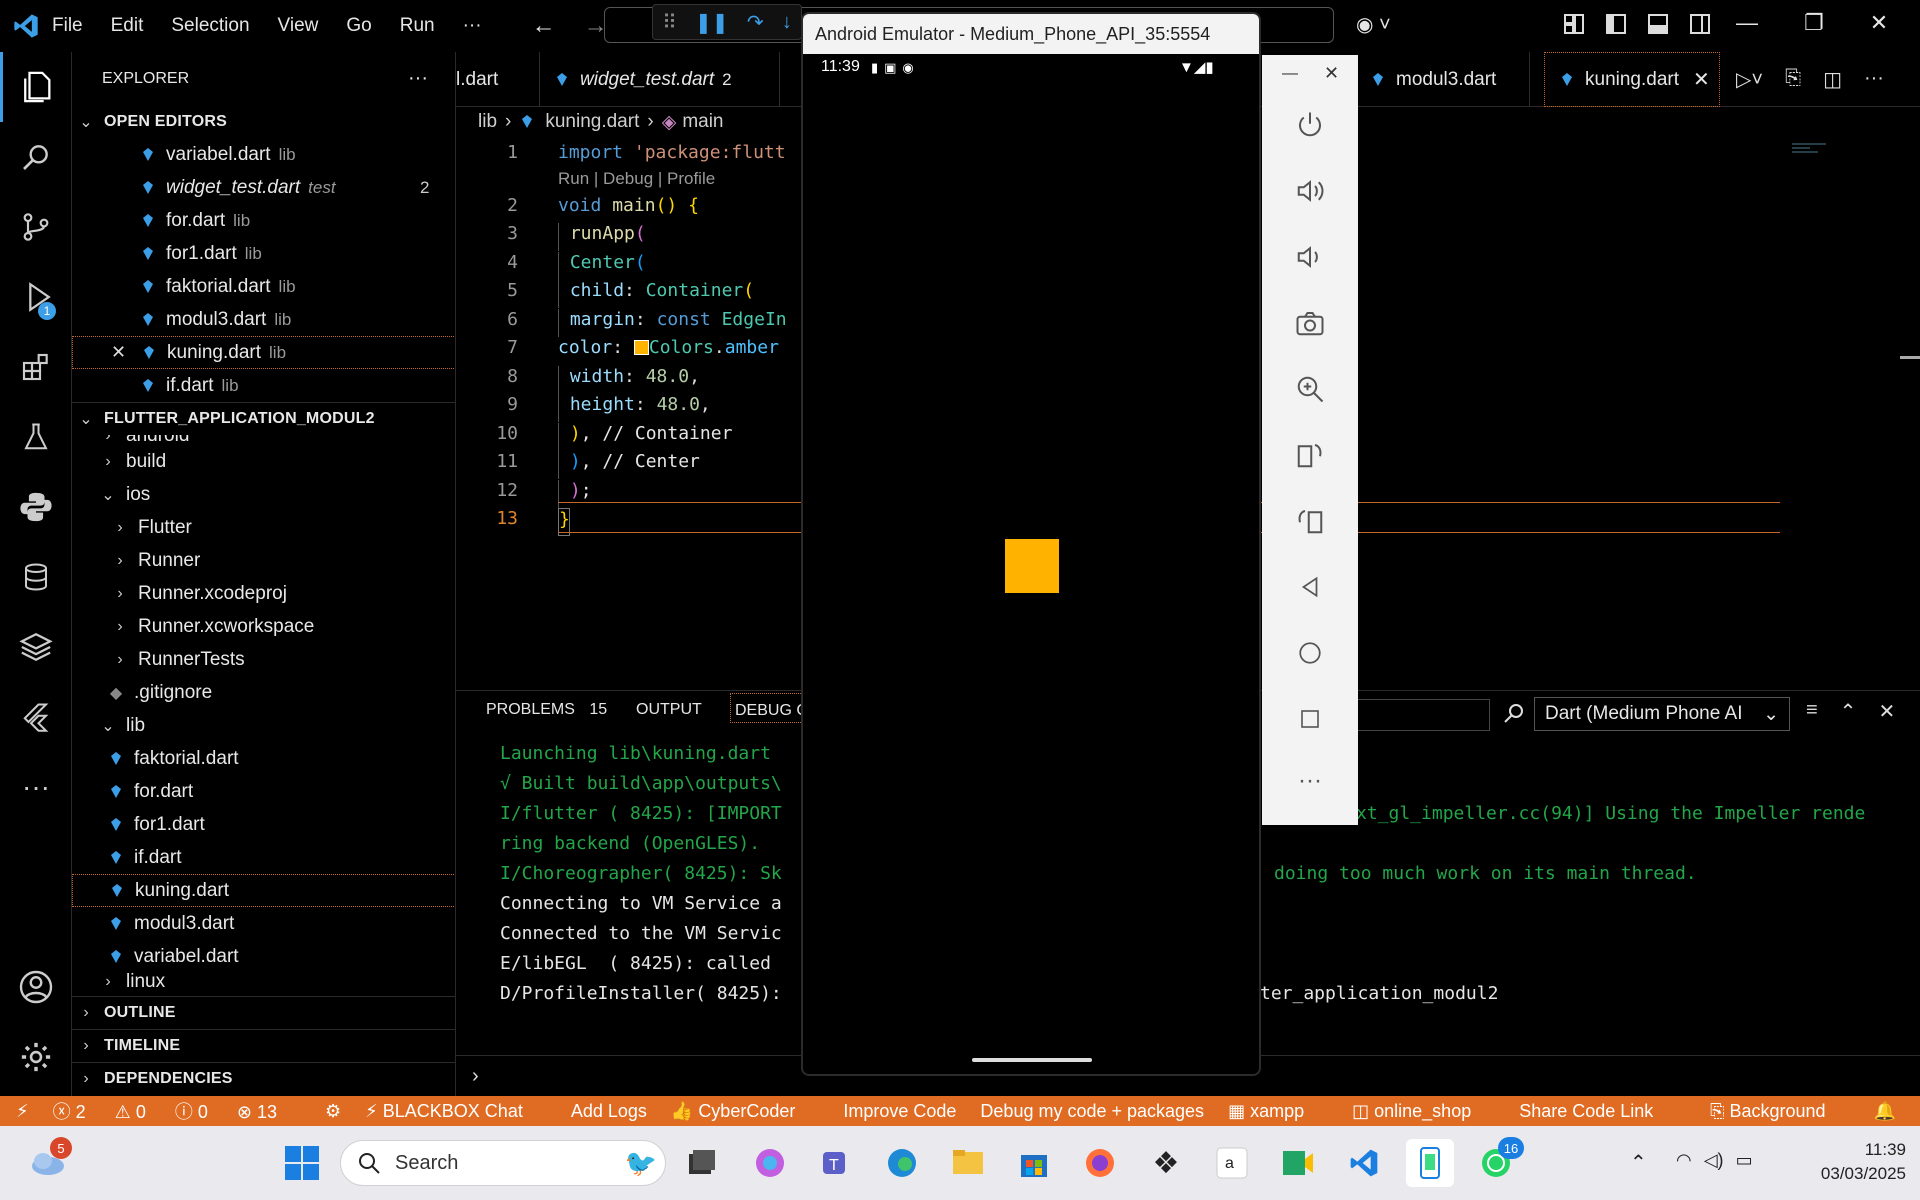 The height and width of the screenshot is (1200, 1920). I want to click on firefox-icon, so click(1100, 1163).